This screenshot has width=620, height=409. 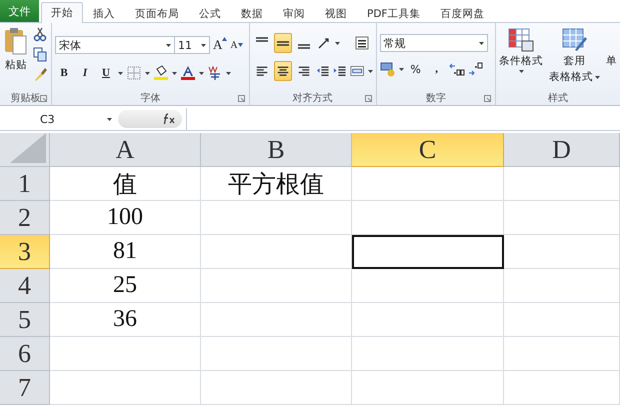 I want to click on scissors-icon, so click(x=40, y=34).